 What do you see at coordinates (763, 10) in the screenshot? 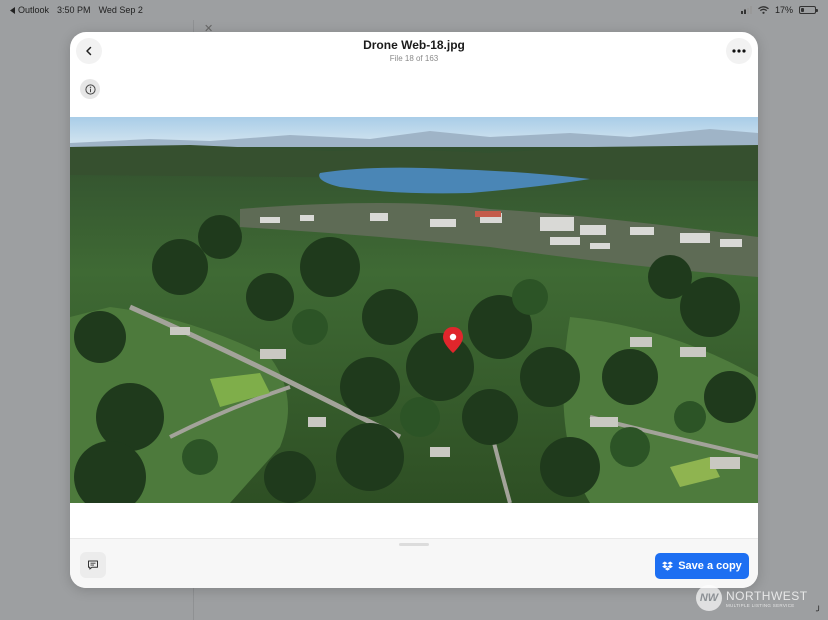
I see `wifi-icon` at bounding box center [763, 10].